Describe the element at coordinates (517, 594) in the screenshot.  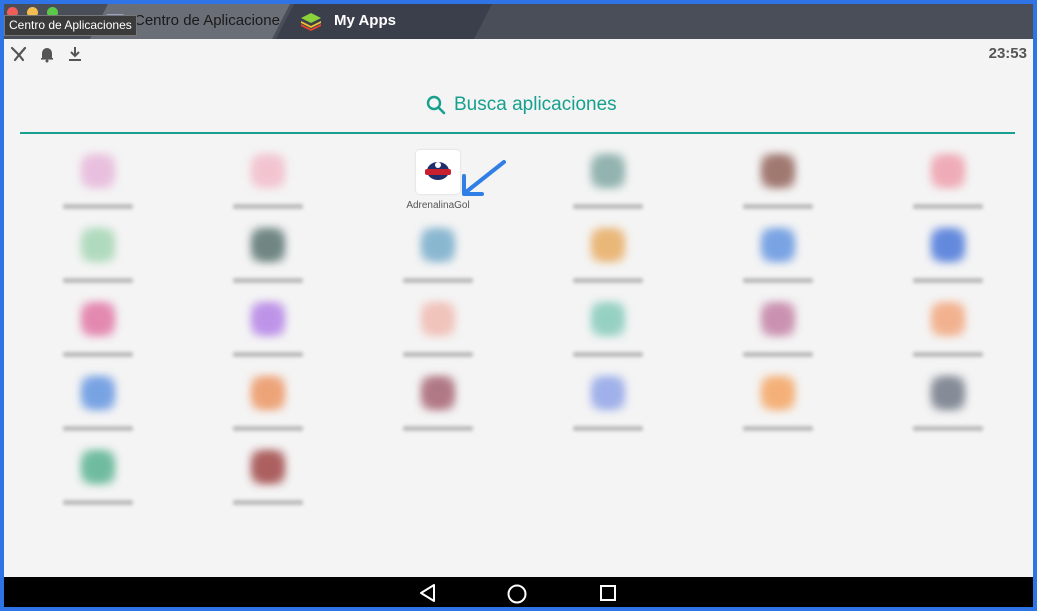
I see `home-icon` at that location.